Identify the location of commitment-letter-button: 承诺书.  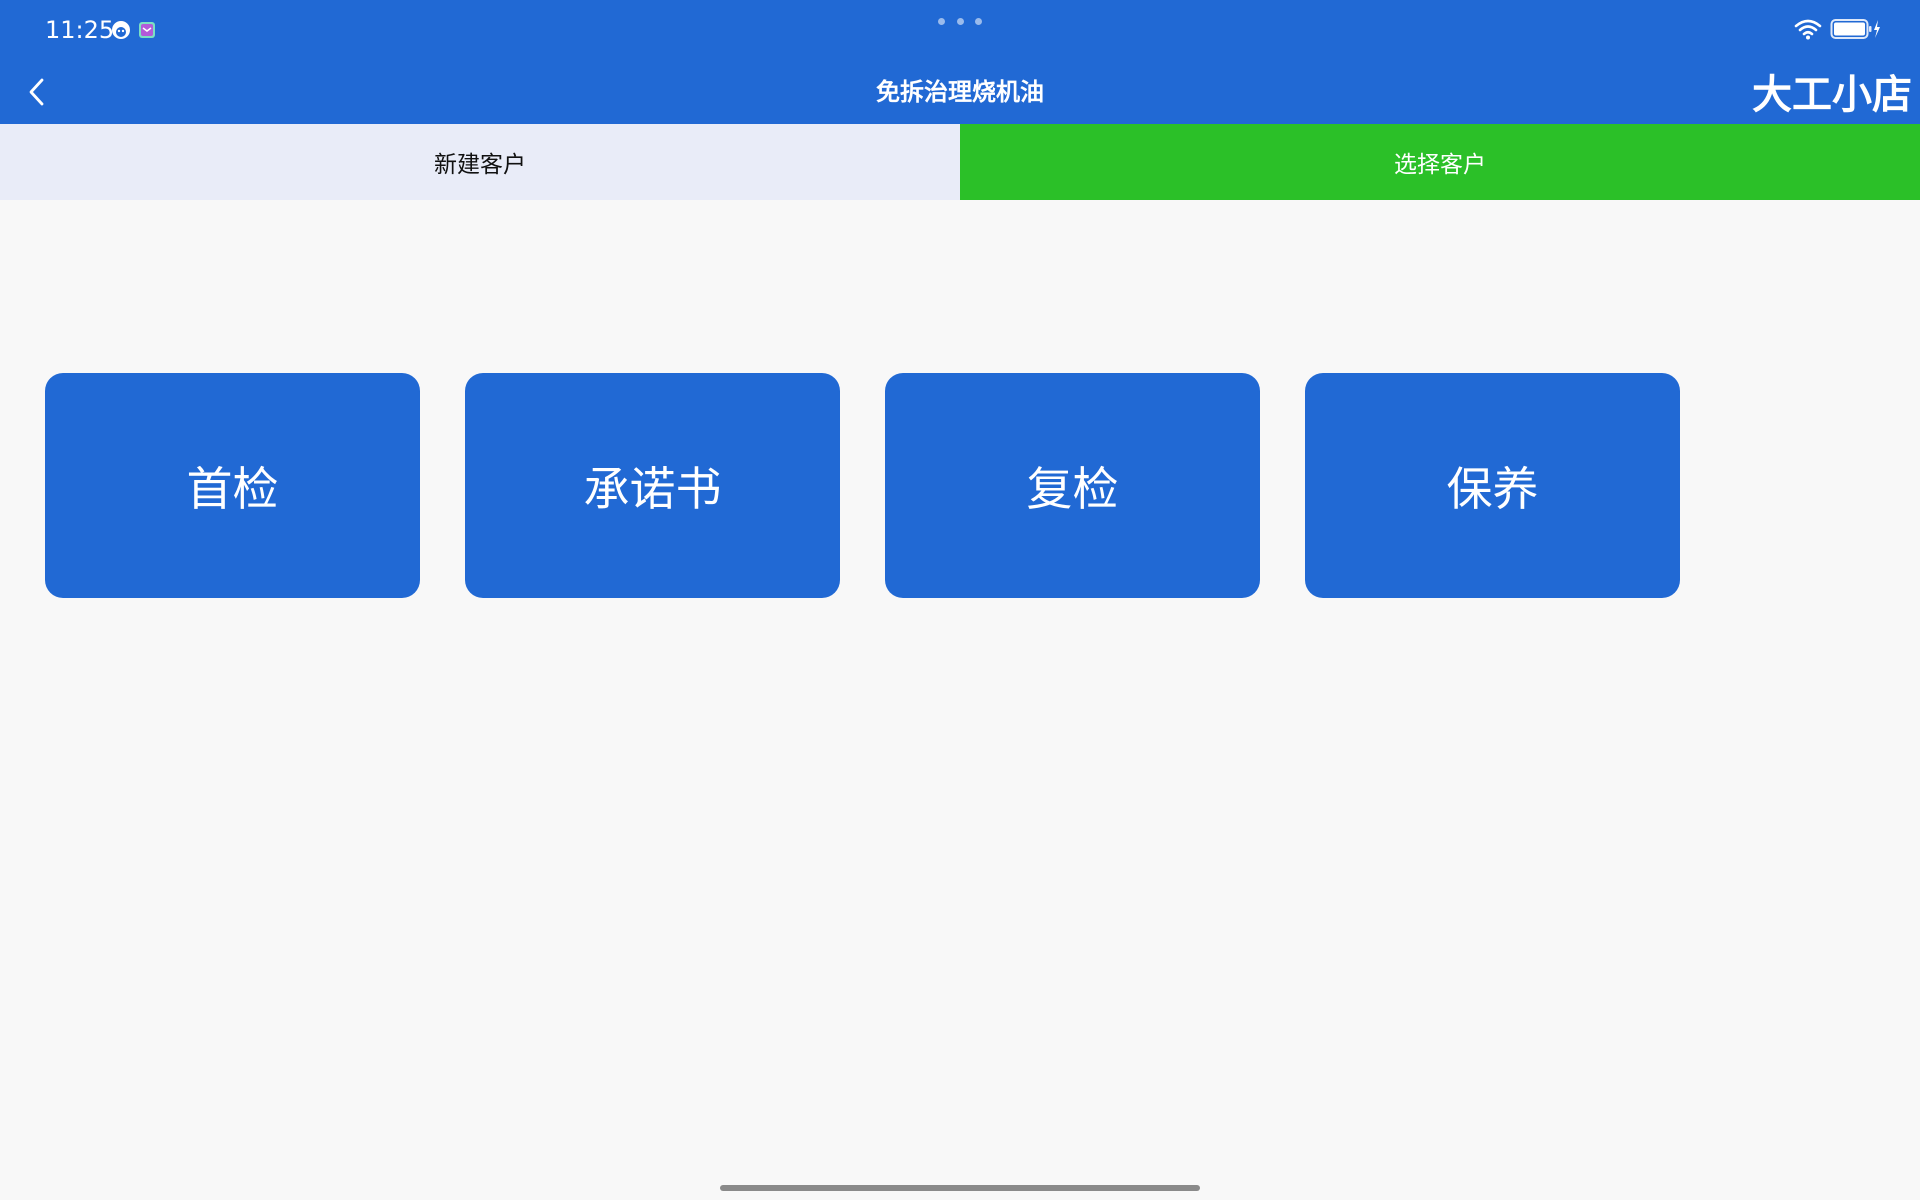
(652, 485).